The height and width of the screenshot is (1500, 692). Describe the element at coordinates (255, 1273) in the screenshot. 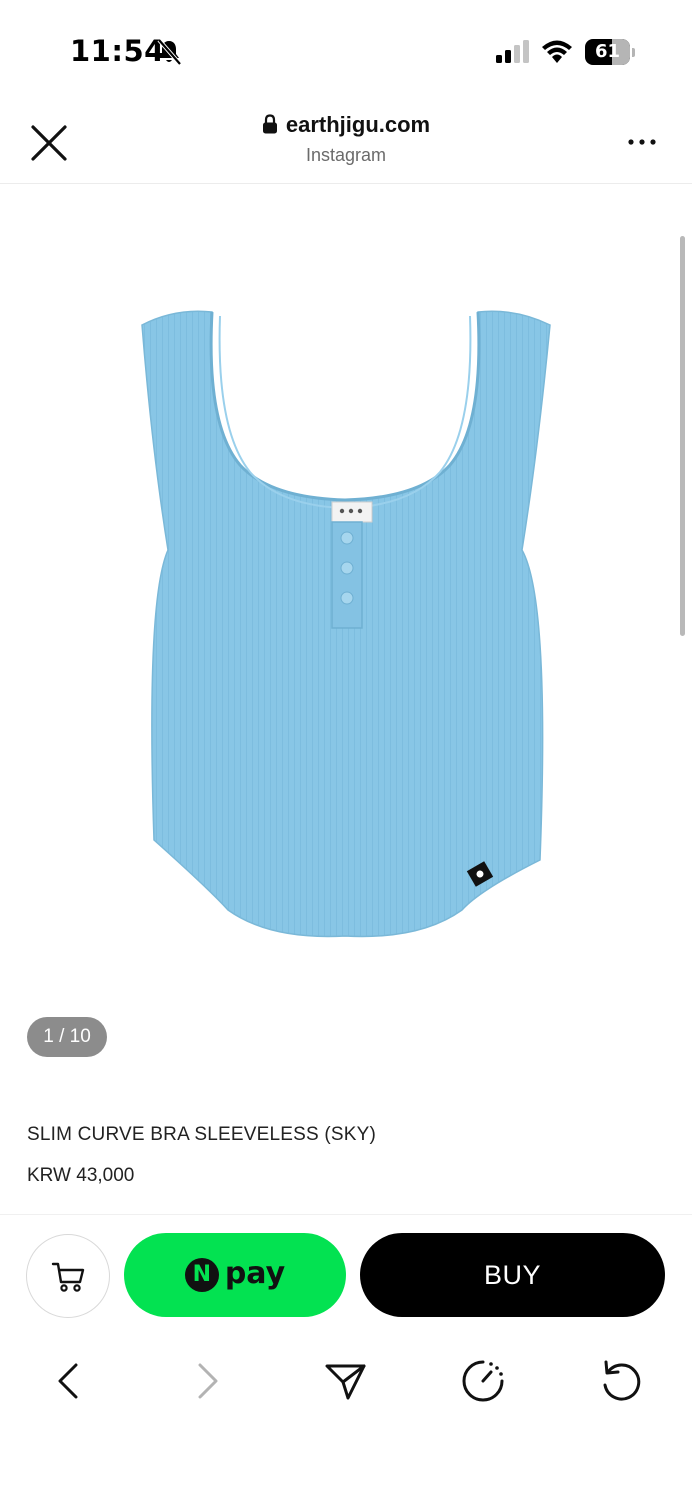

I see `npay-label: pay` at that location.